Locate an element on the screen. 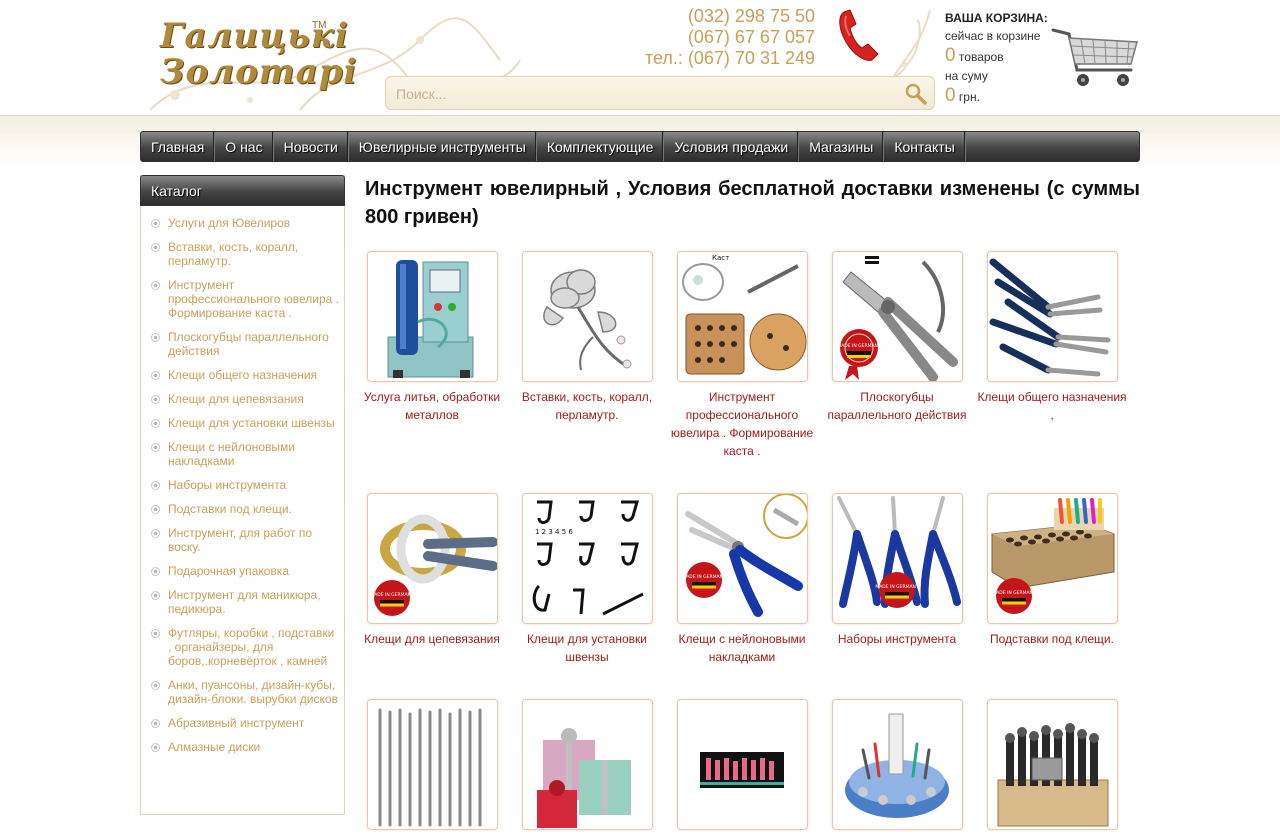  catalog-item: Вставки, кость, коралл, перламутр. is located at coordinates (242, 254).